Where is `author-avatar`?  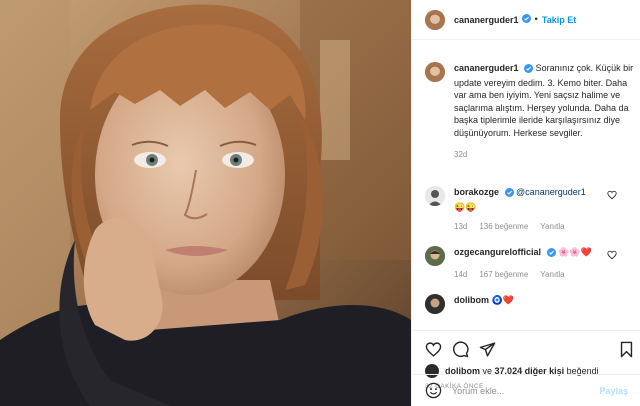 author-avatar is located at coordinates (435, 19).